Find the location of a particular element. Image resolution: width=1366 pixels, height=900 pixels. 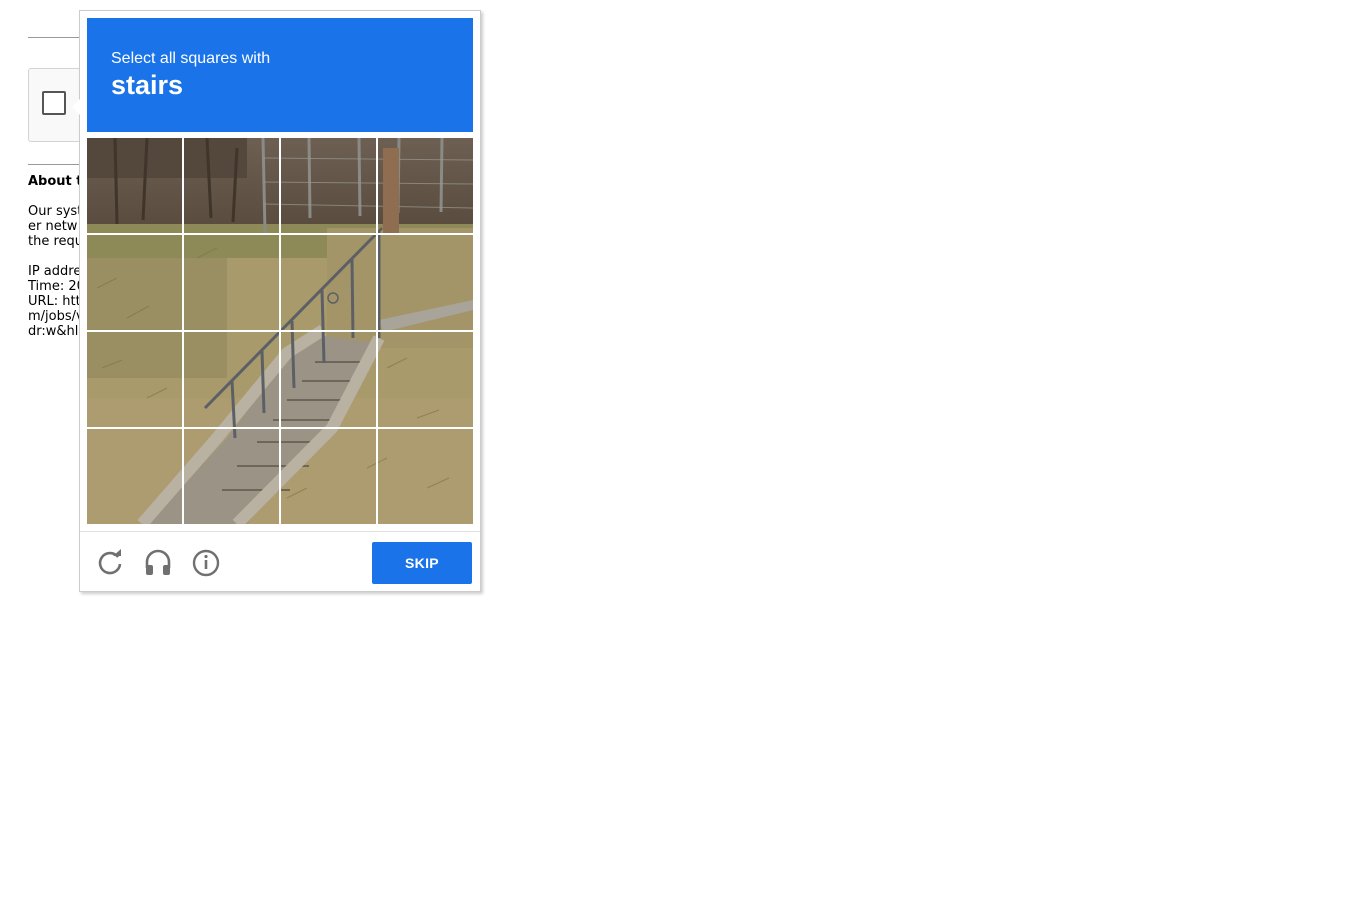

grid-tile-r4-c3 is located at coordinates (328, 476).